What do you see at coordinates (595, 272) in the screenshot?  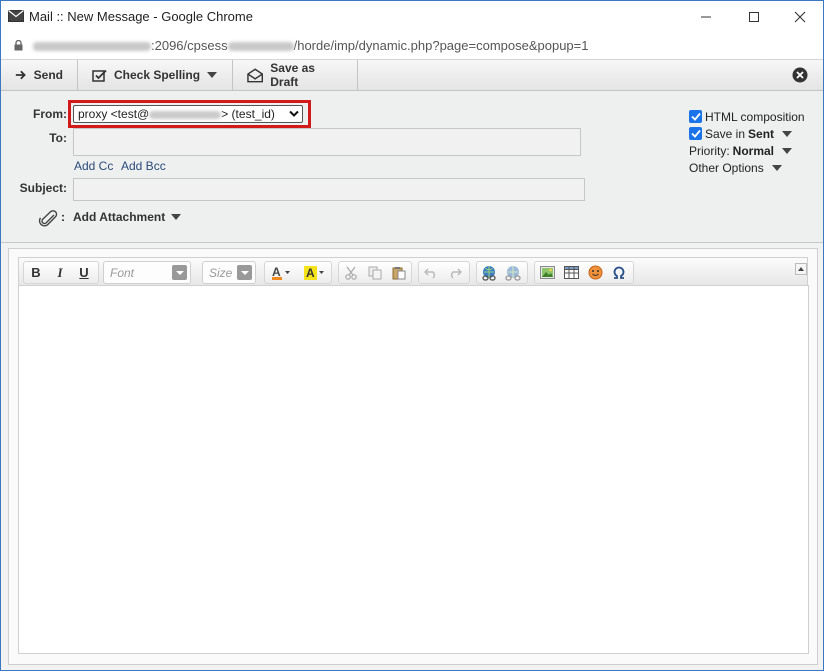 I see `insert-emoticon-button` at bounding box center [595, 272].